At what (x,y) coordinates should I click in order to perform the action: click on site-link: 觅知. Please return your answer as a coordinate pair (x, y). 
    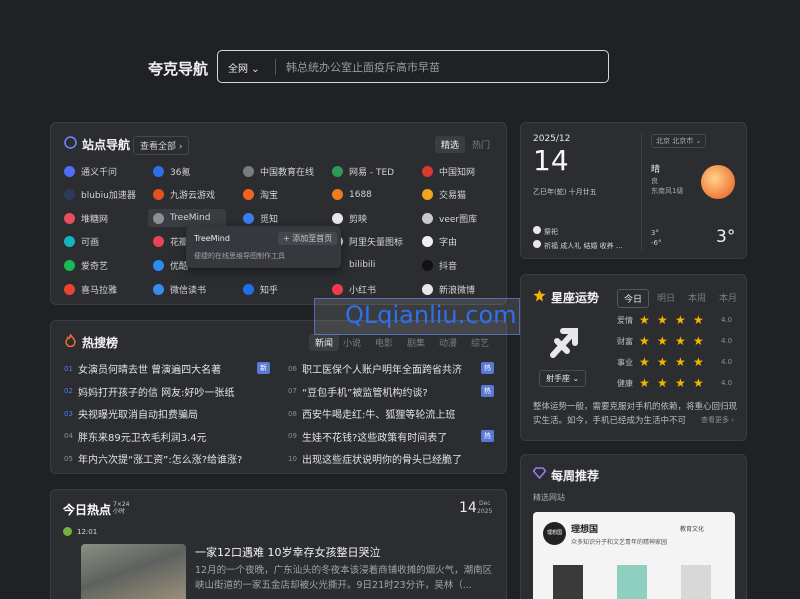
    Looking at the image, I should click on (260, 218).